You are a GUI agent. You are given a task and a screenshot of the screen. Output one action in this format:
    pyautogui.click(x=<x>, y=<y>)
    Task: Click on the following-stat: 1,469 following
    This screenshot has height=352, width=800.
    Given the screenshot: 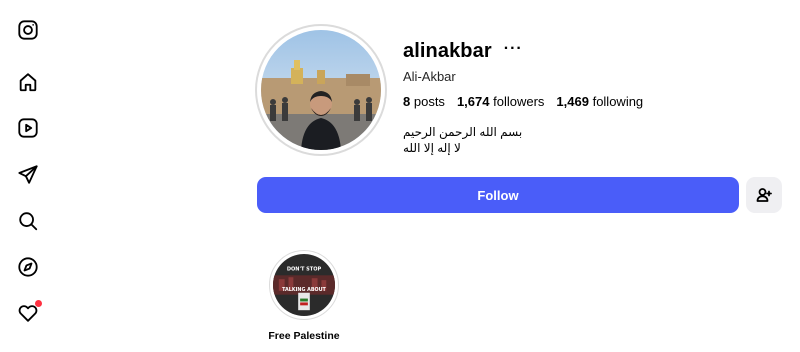 What is the action you would take?
    pyautogui.click(x=599, y=101)
    